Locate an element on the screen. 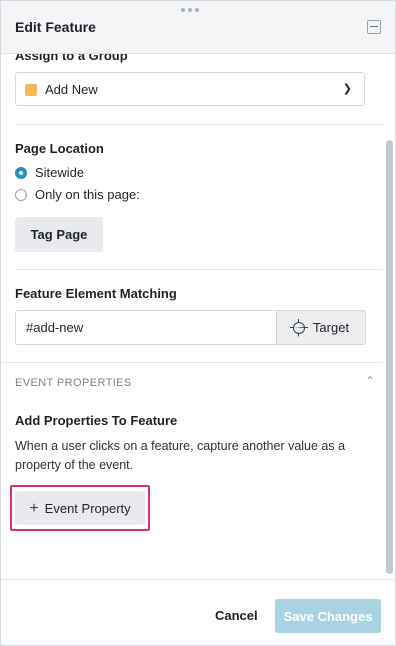 Image resolution: width=396 pixels, height=646 pixels. scrollbar is located at coordinates (389, 316).